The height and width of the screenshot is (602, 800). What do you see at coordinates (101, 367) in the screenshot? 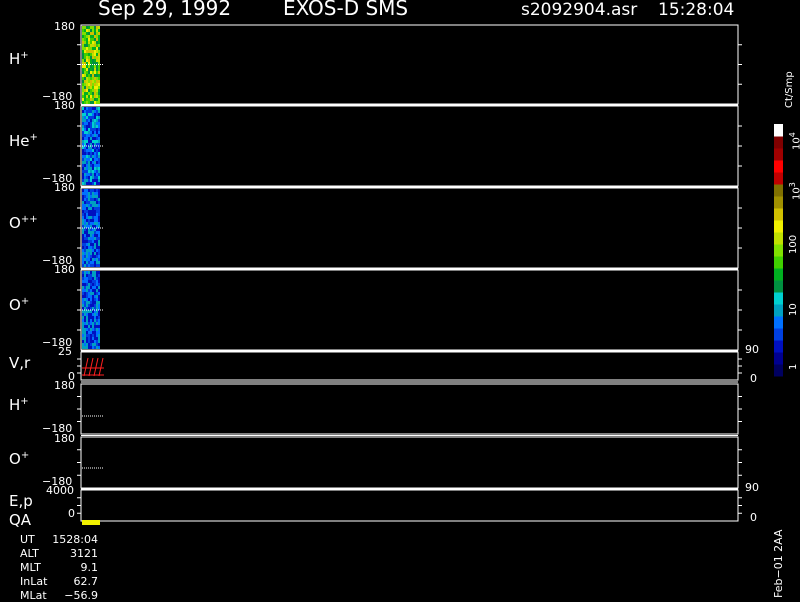
I see `velocity-mark` at bounding box center [101, 367].